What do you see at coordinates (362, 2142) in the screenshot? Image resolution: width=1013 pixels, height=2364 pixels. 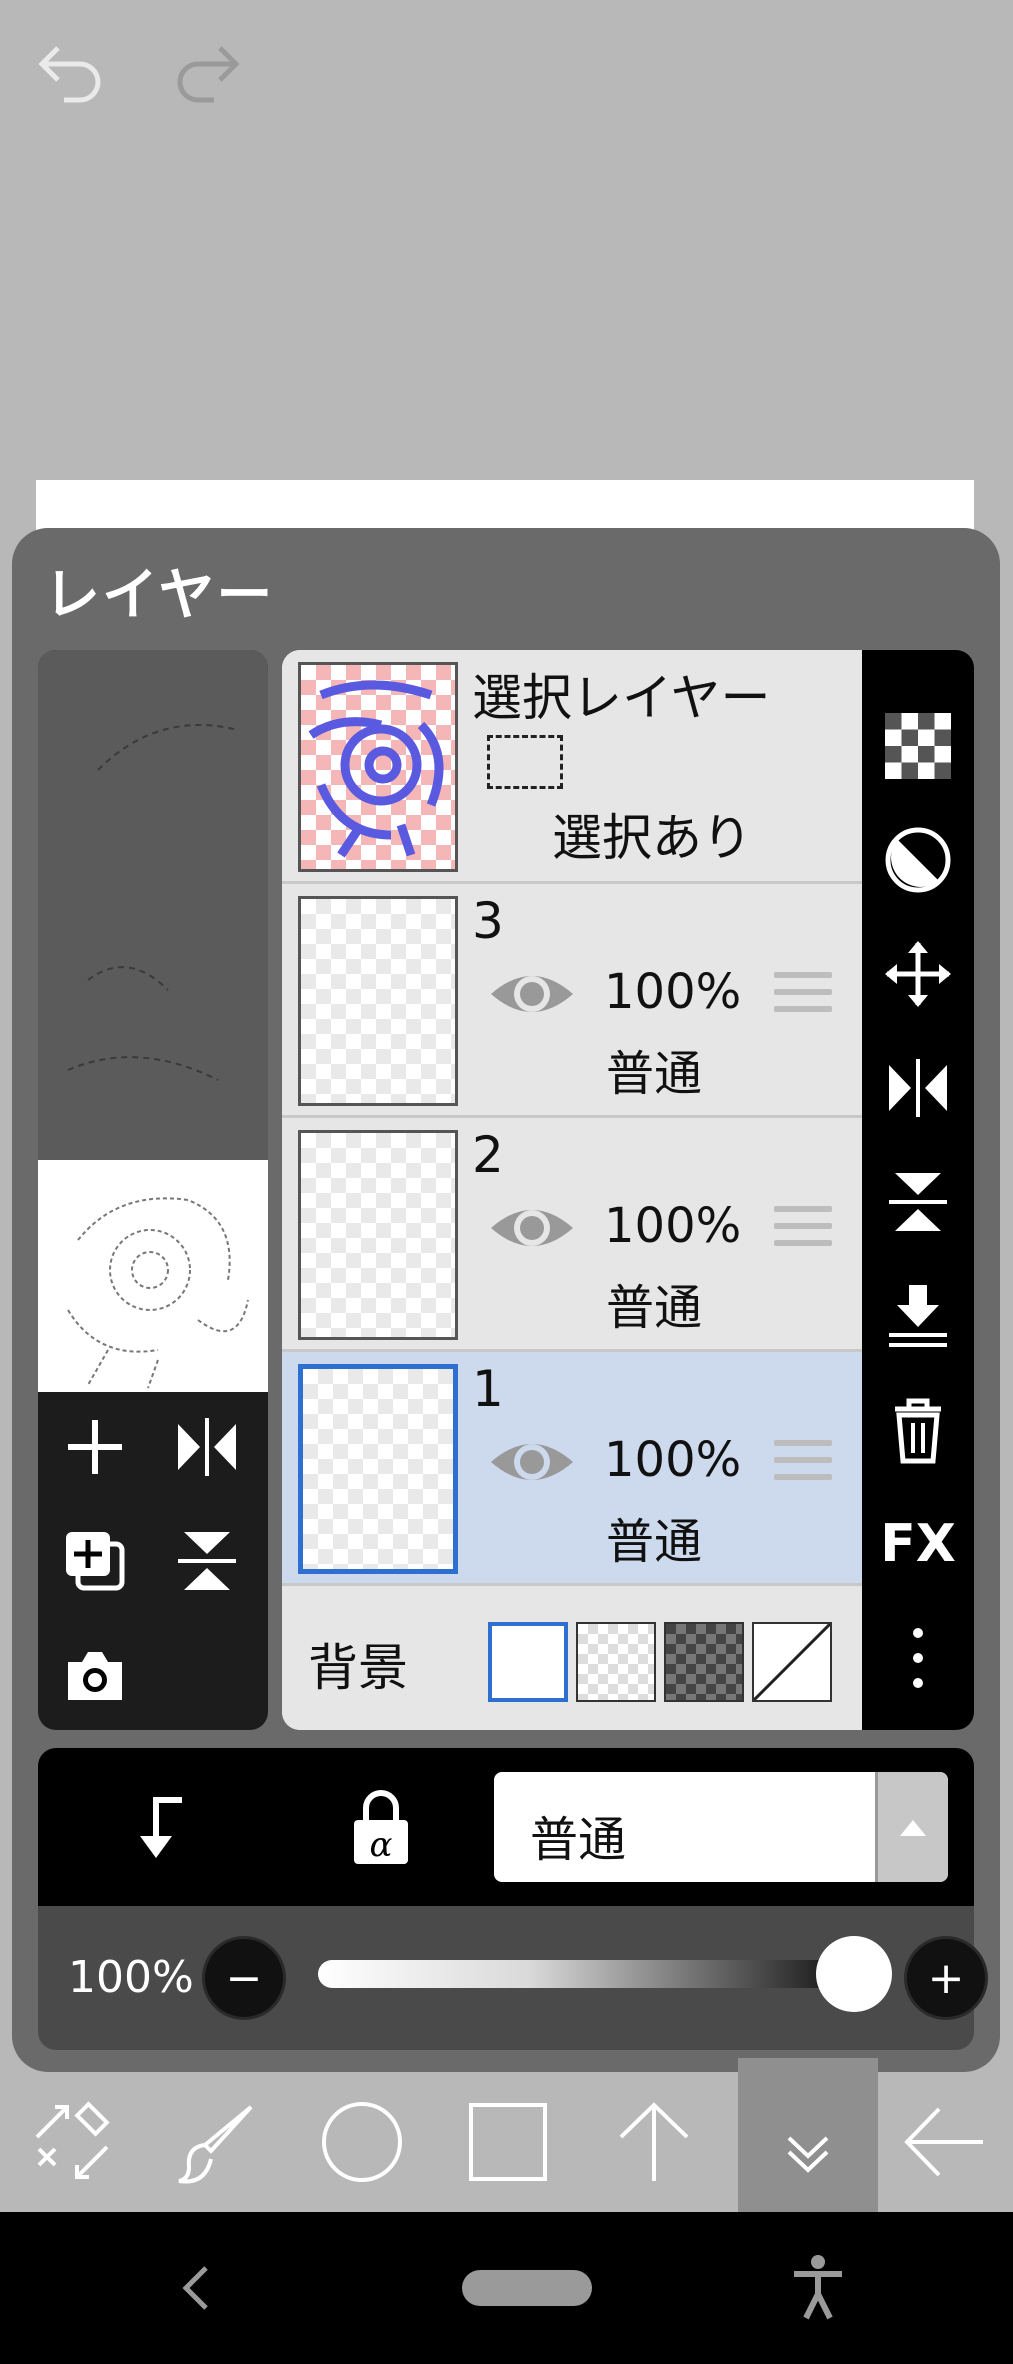 I see `ellipse-icon` at bounding box center [362, 2142].